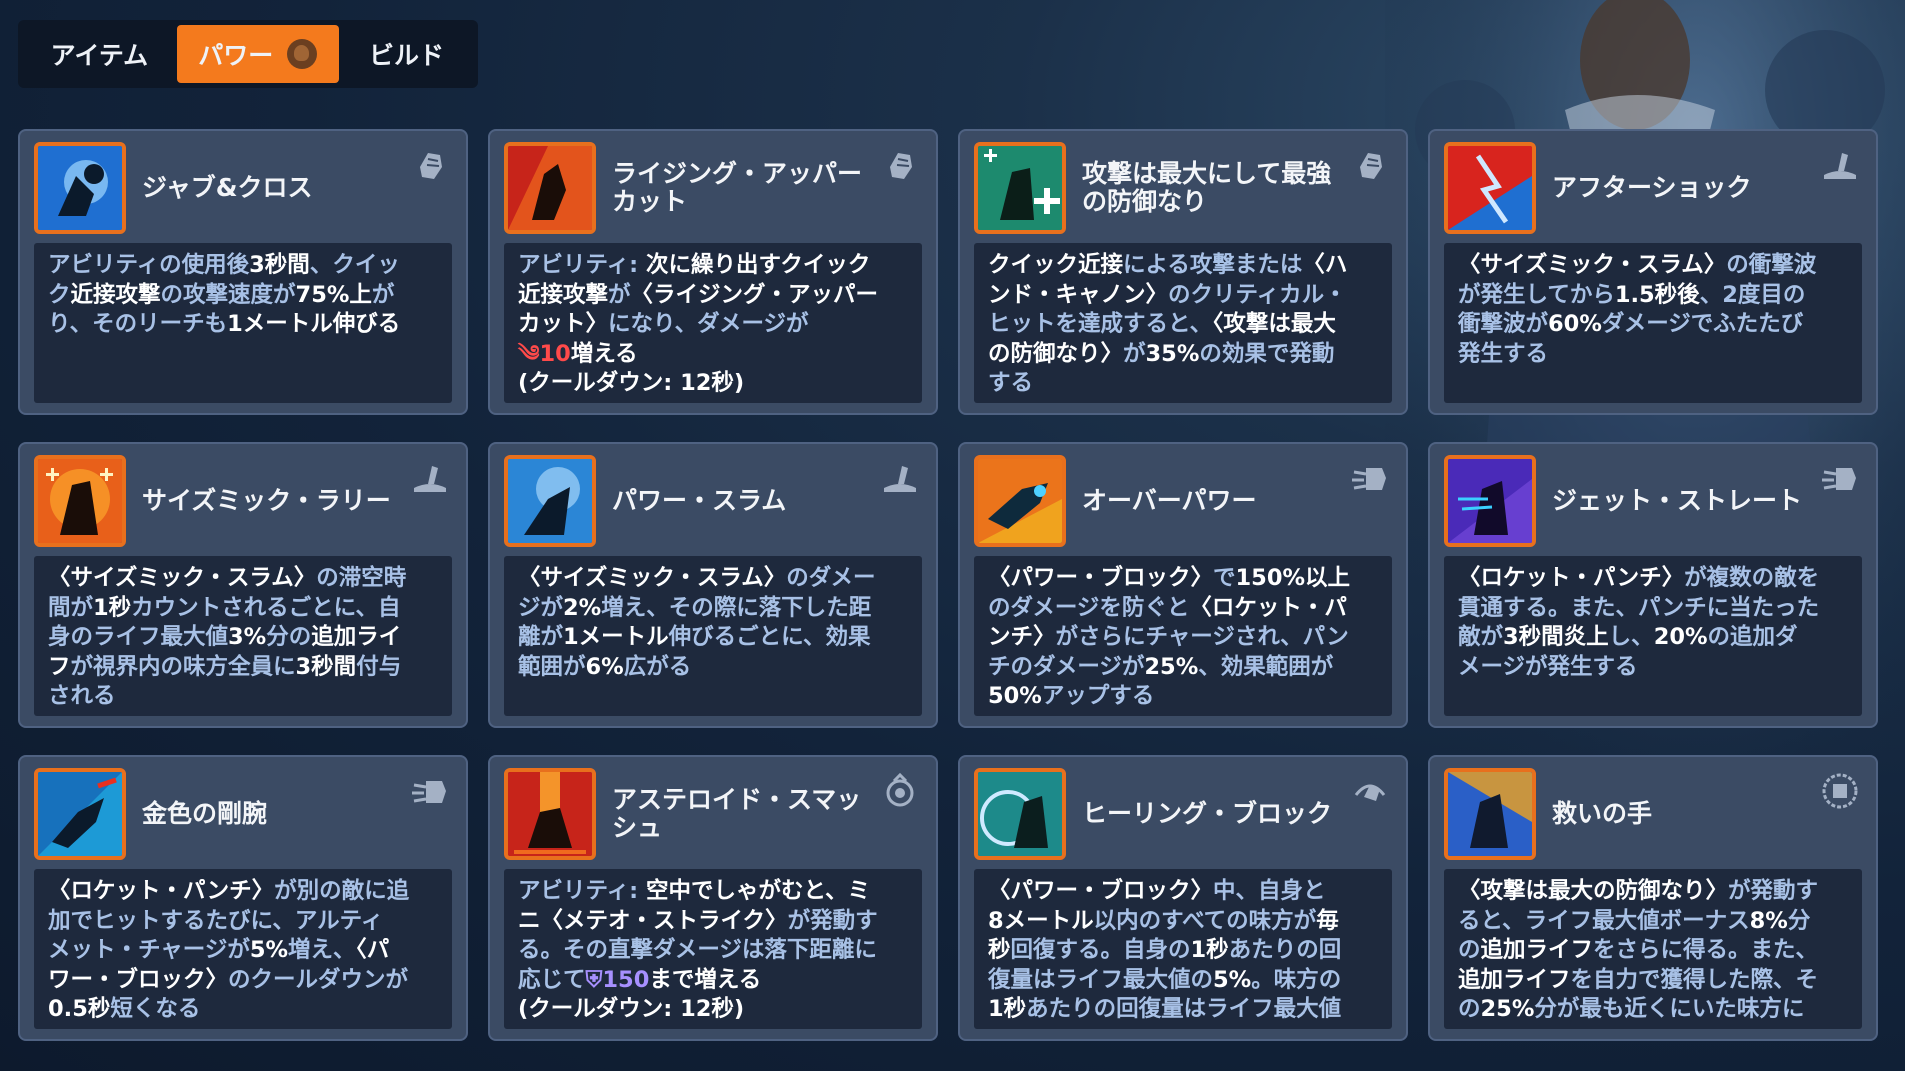  I want to click on desc-highlight: 6%, so click(604, 666).